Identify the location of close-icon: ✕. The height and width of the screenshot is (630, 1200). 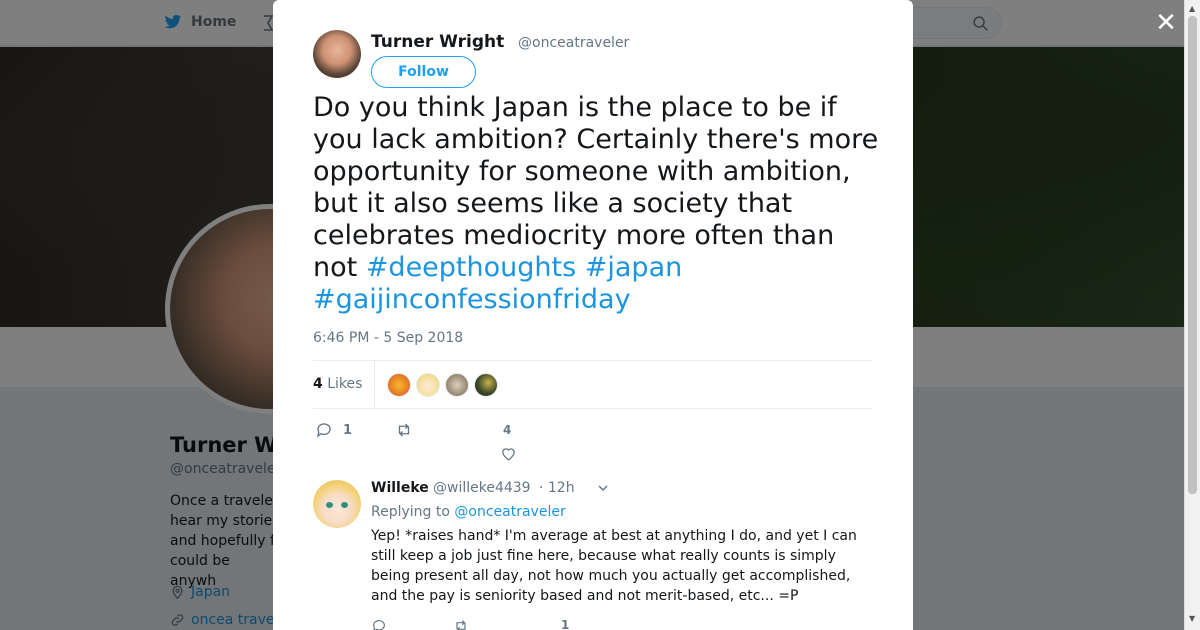
(1166, 23).